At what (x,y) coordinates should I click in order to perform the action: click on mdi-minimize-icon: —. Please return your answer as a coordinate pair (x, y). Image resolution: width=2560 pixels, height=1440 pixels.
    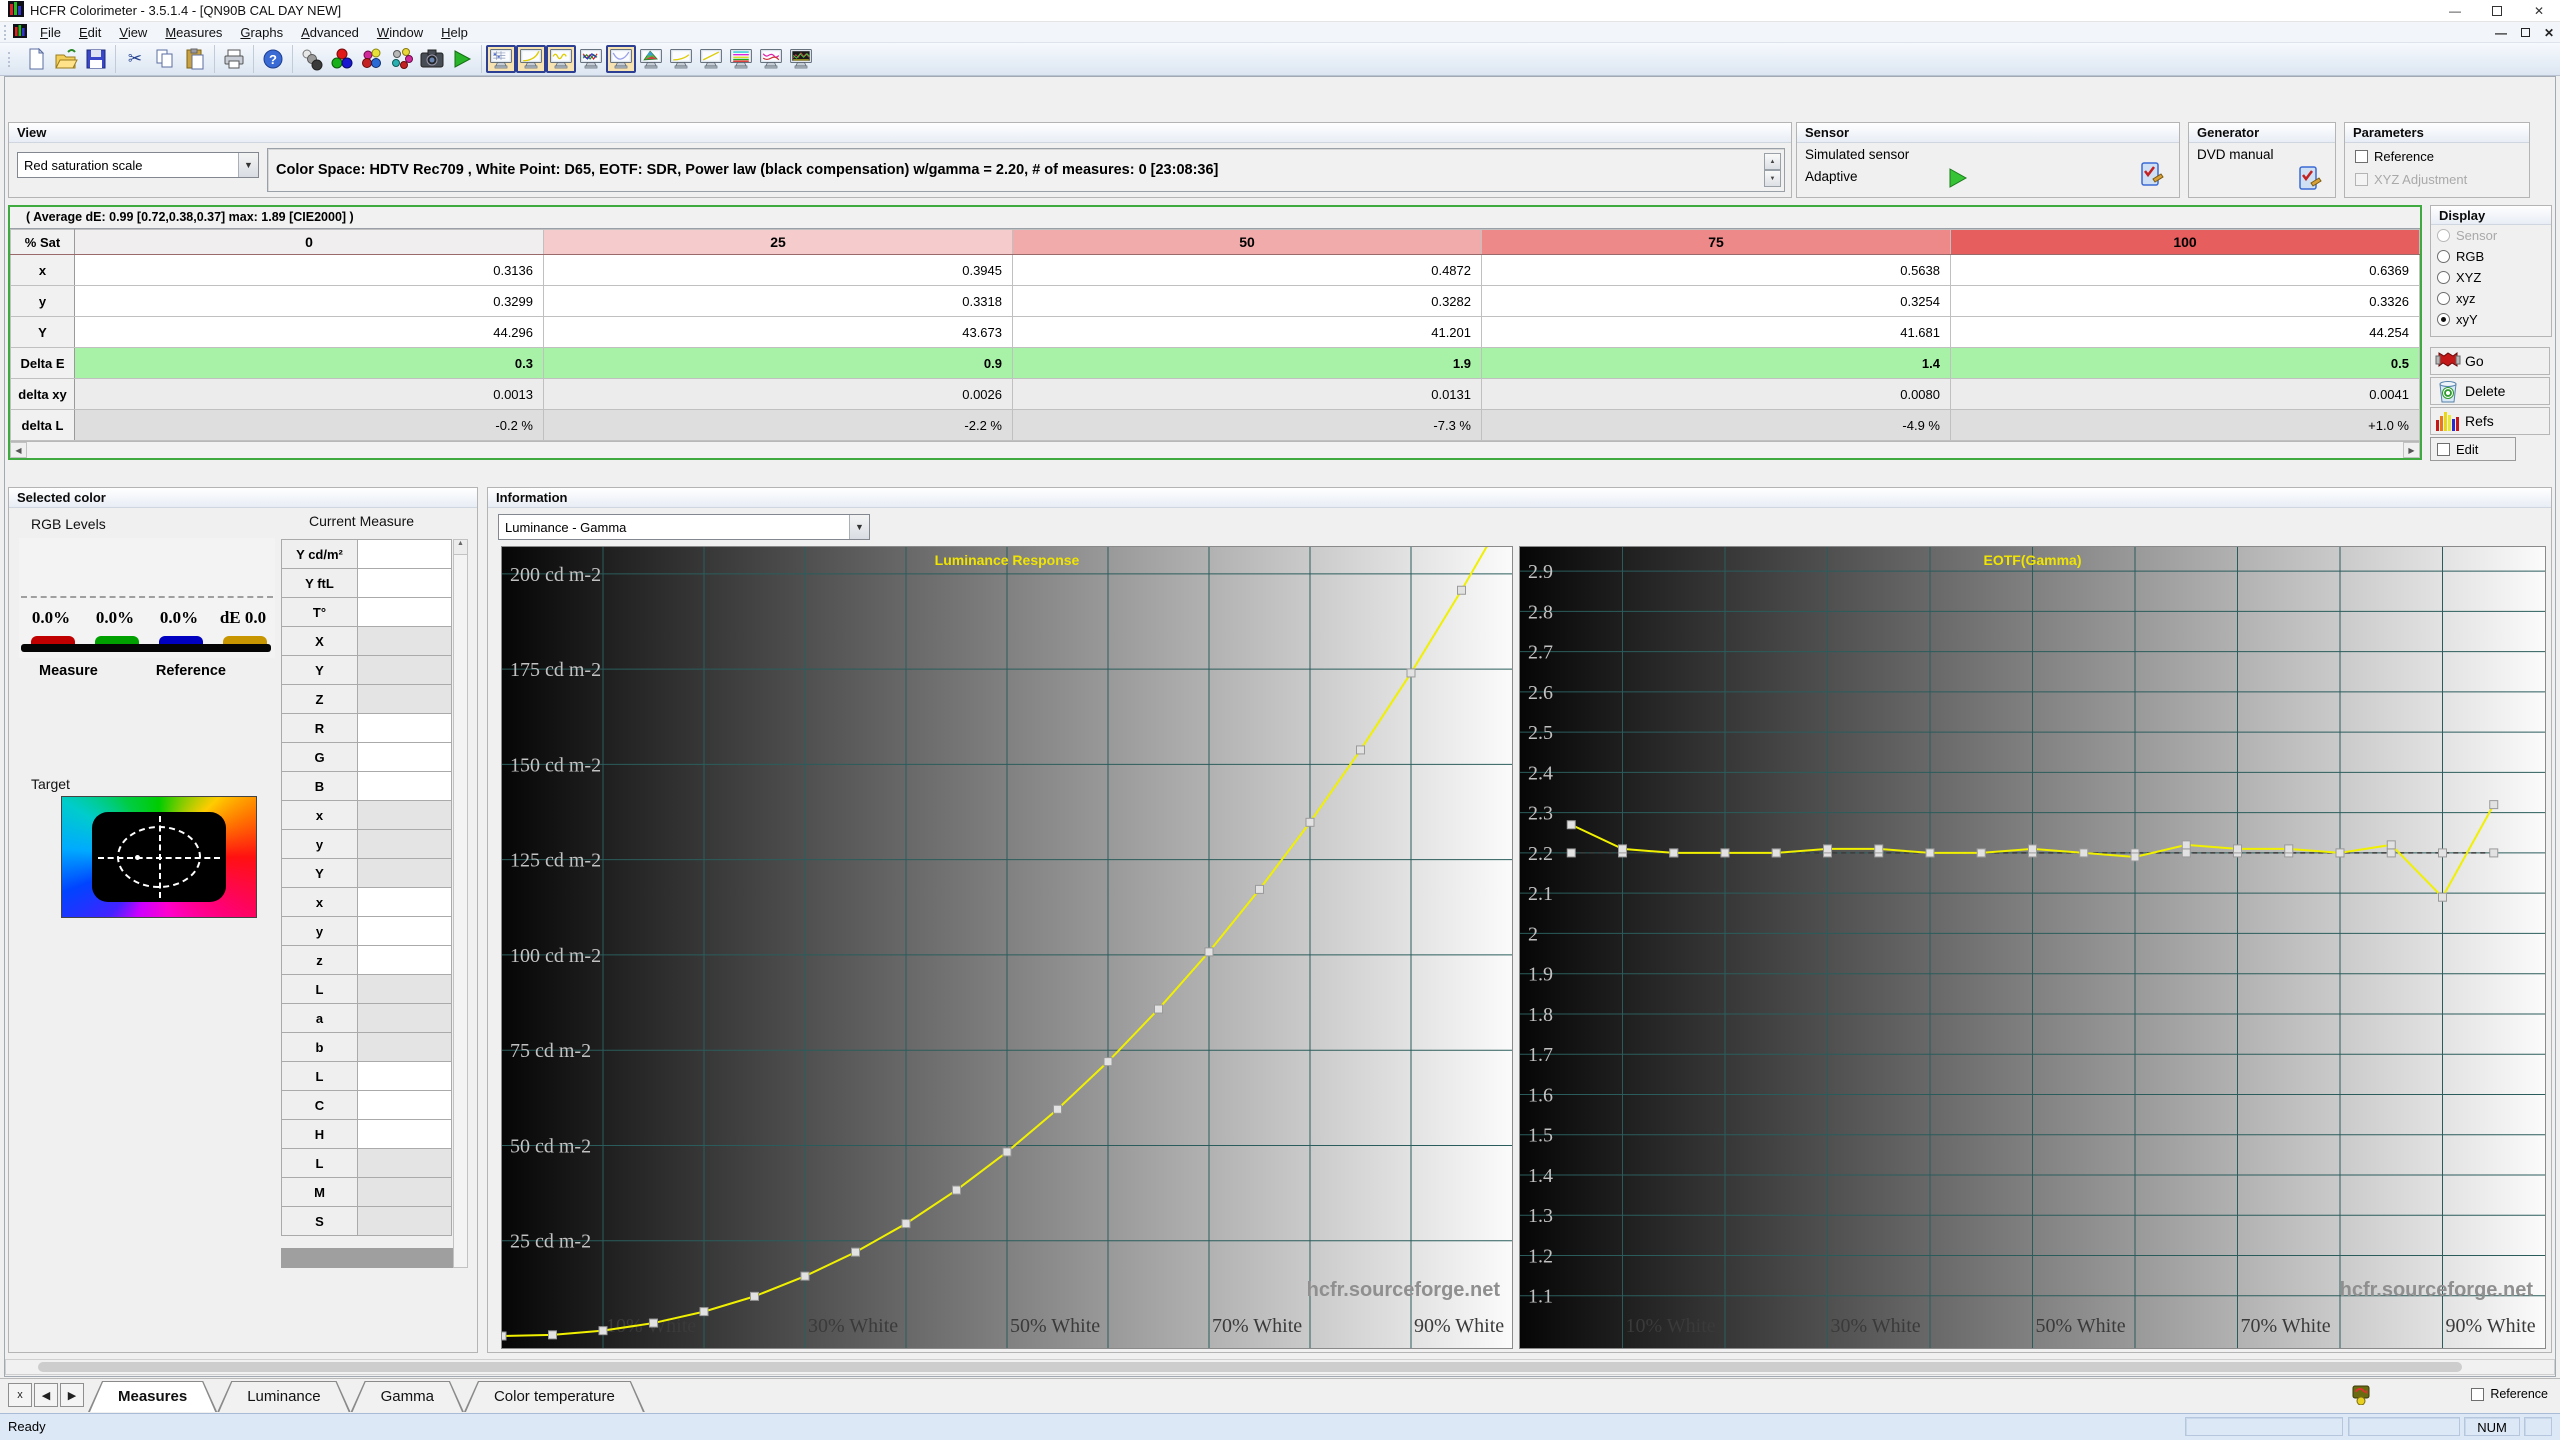
    Looking at the image, I should click on (2501, 33).